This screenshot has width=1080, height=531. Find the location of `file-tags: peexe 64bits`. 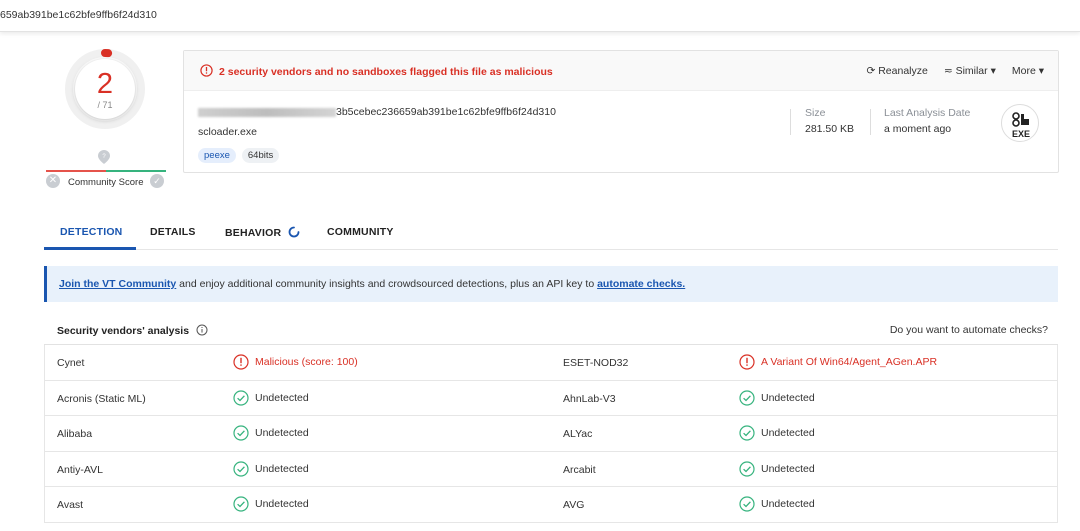

file-tags: peexe 64bits is located at coordinates (239, 155).